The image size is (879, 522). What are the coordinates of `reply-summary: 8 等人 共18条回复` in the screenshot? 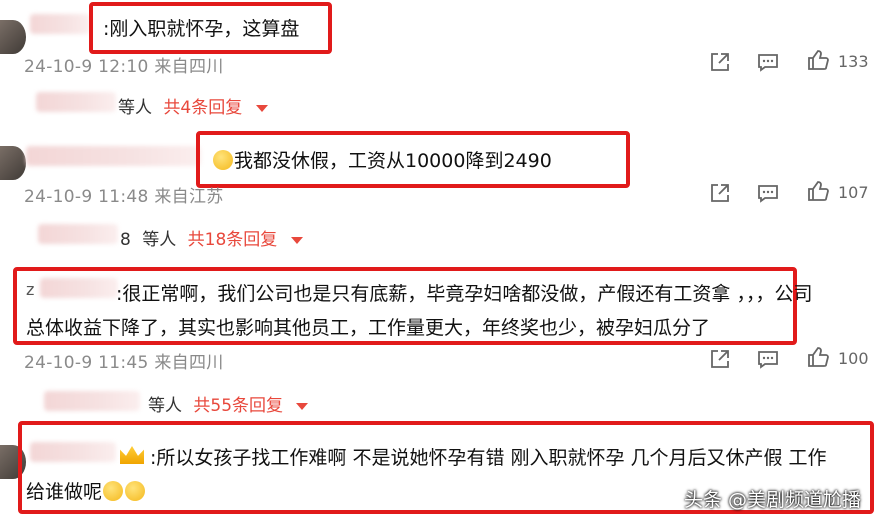 It's located at (211, 237).